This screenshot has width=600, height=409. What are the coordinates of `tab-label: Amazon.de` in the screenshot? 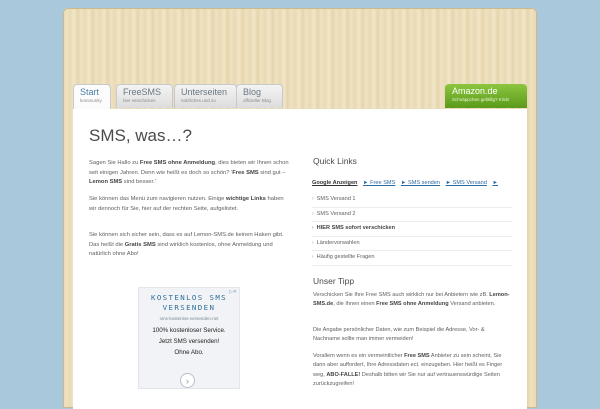 It's located at (475, 91).